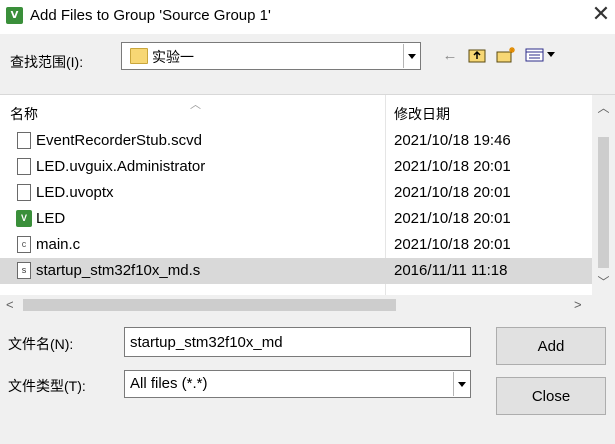 The height and width of the screenshot is (444, 615). What do you see at coordinates (451, 270) in the screenshot?
I see `file-date: 2016/11/11 11:18` at bounding box center [451, 270].